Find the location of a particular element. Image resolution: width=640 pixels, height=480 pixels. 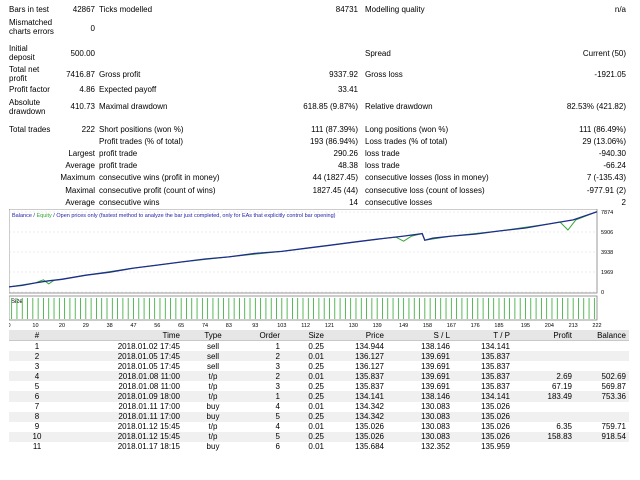

cell-price: 136.127 is located at coordinates (369, 366).